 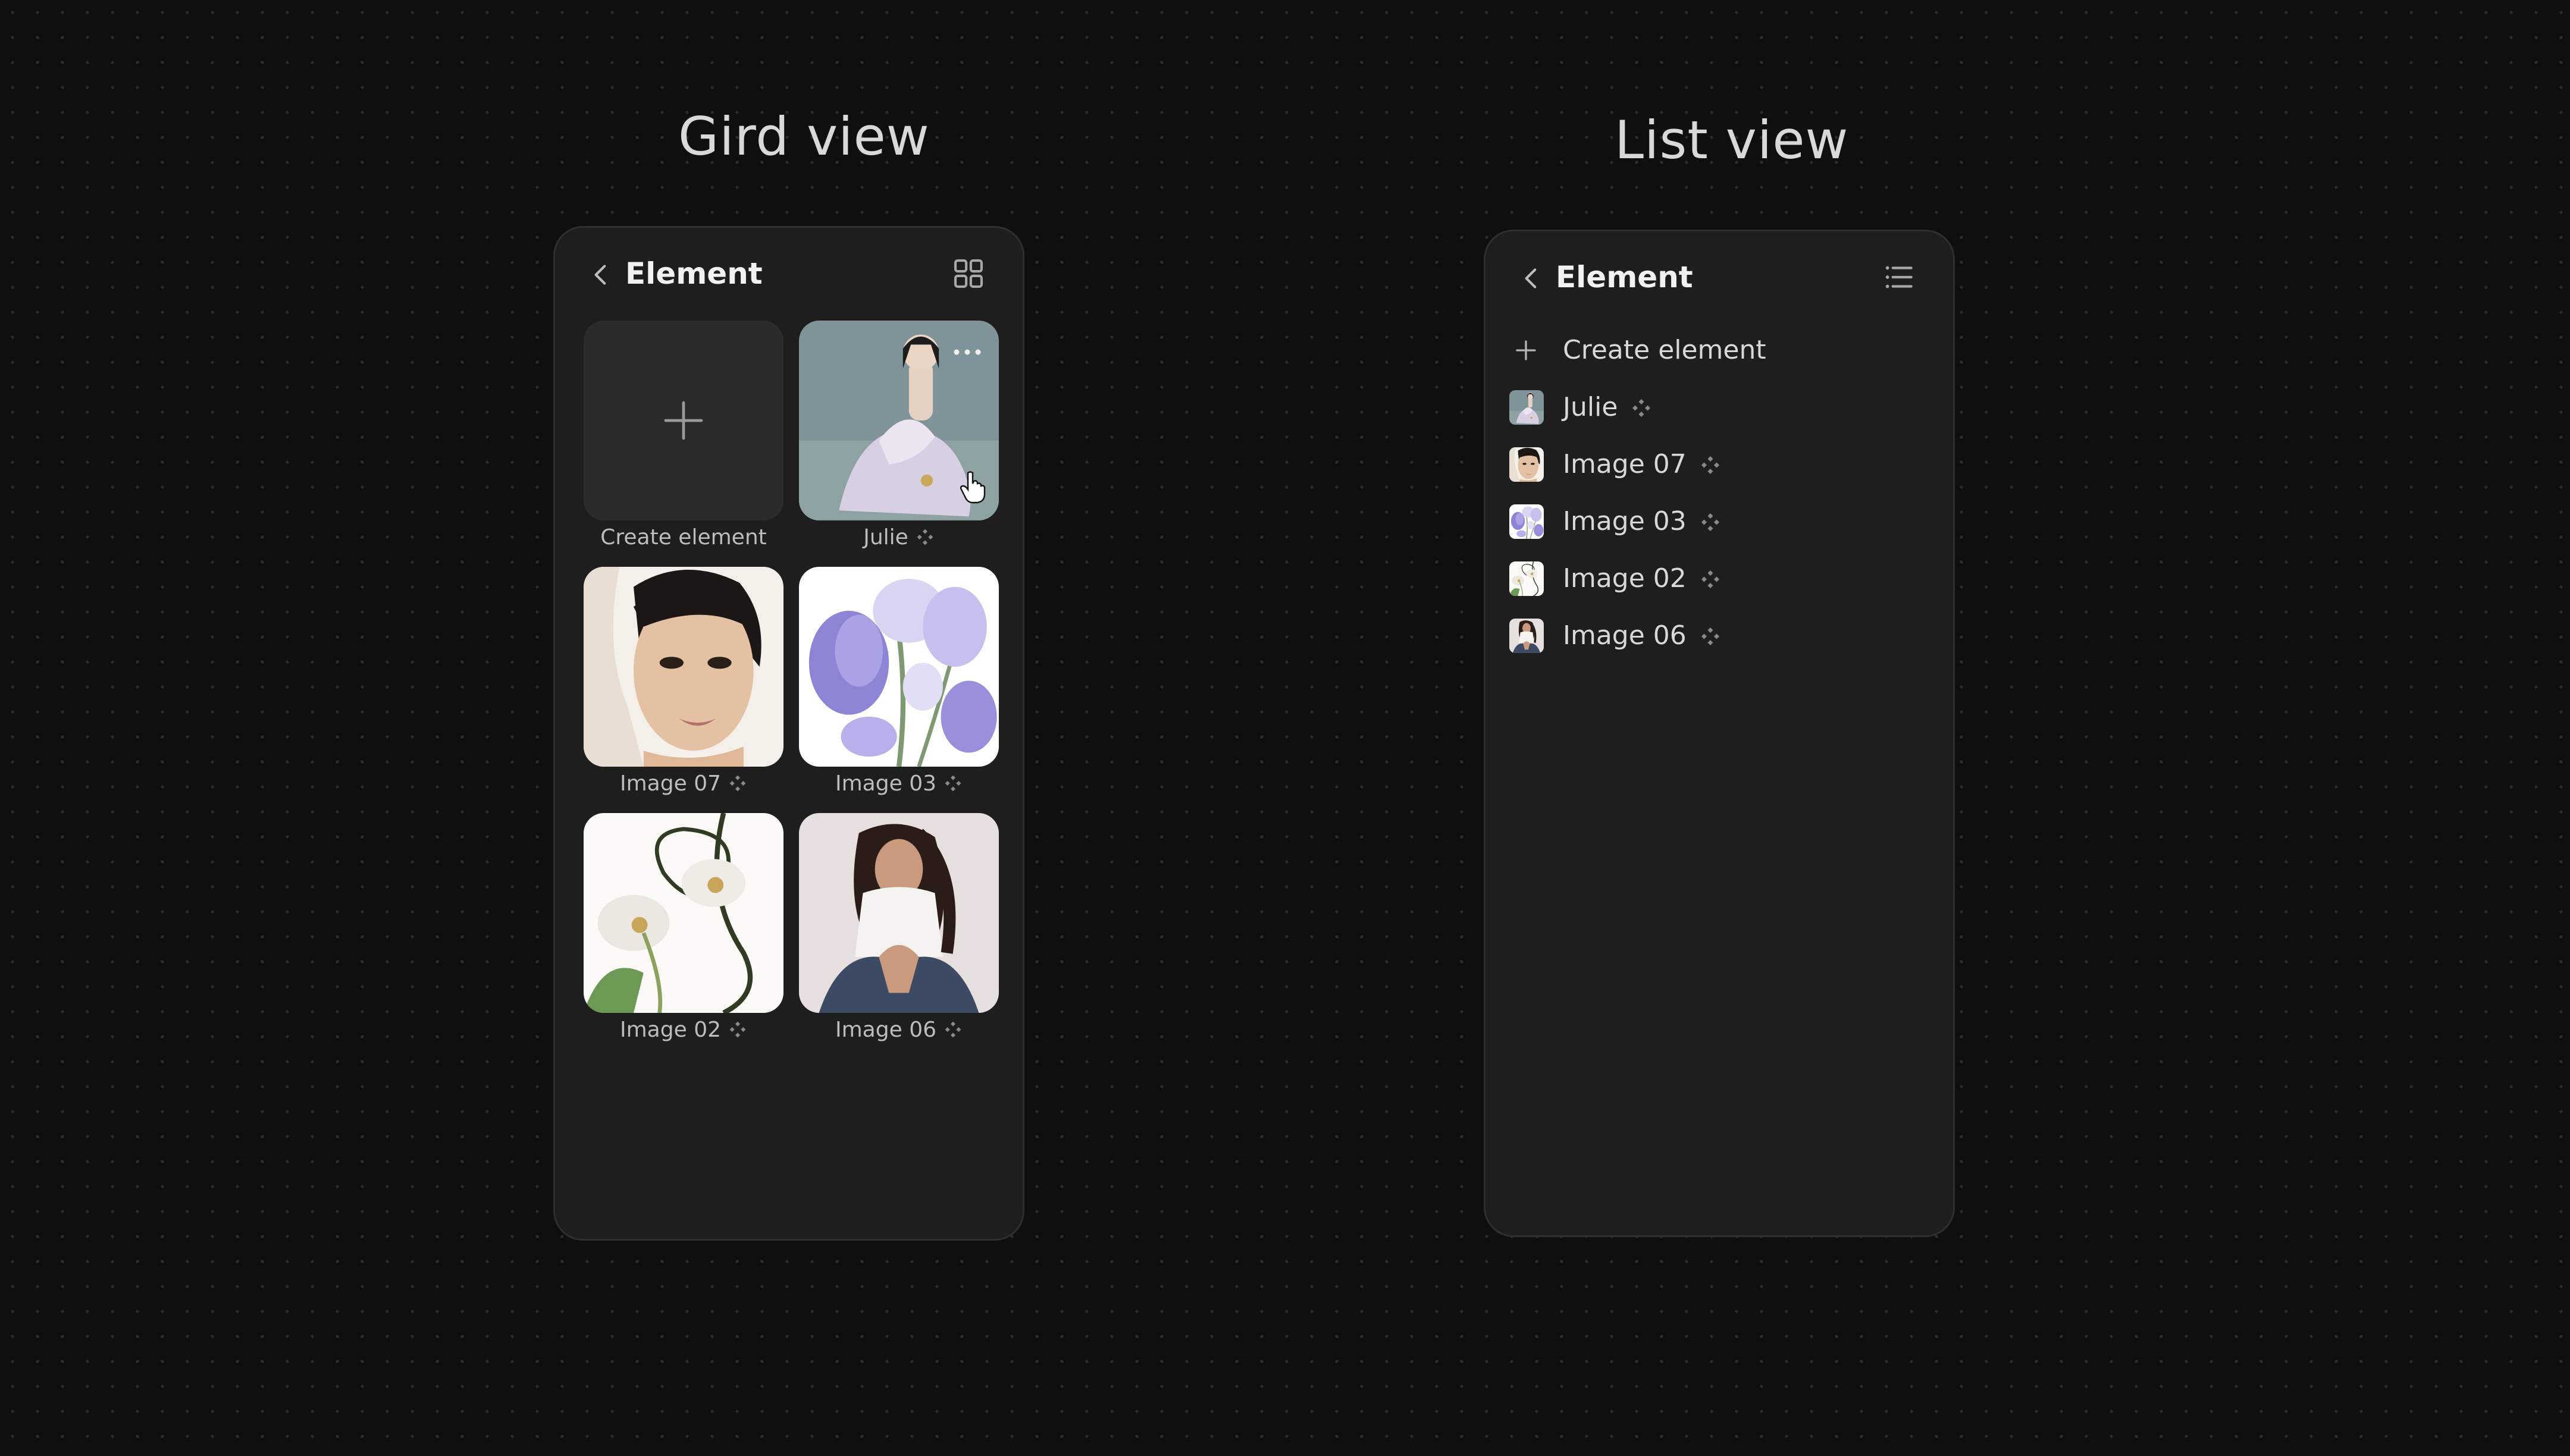 I want to click on list-item-label: Image 07, so click(x=1642, y=464).